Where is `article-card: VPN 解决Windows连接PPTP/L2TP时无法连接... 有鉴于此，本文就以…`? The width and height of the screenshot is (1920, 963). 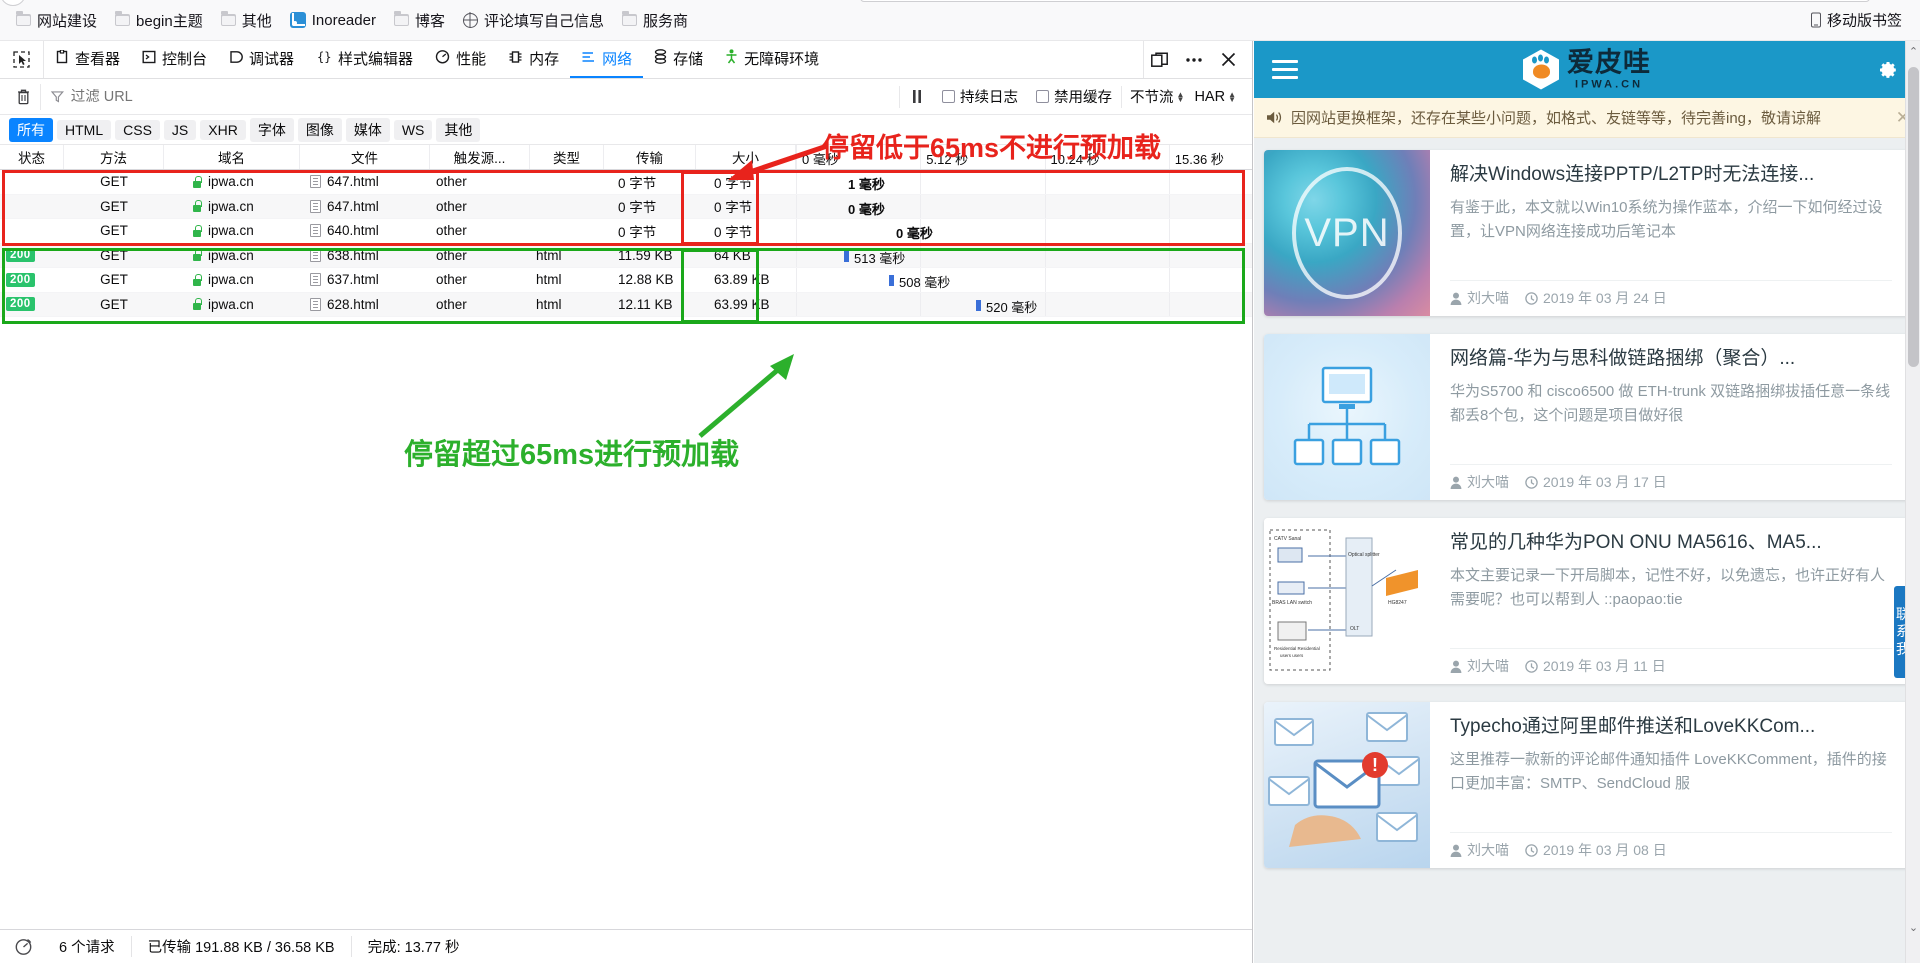
article-card: VPN 解决Windows连接PPTP/L2TP时无法连接... 有鉴于此，本文就以… is located at coordinates (1587, 233).